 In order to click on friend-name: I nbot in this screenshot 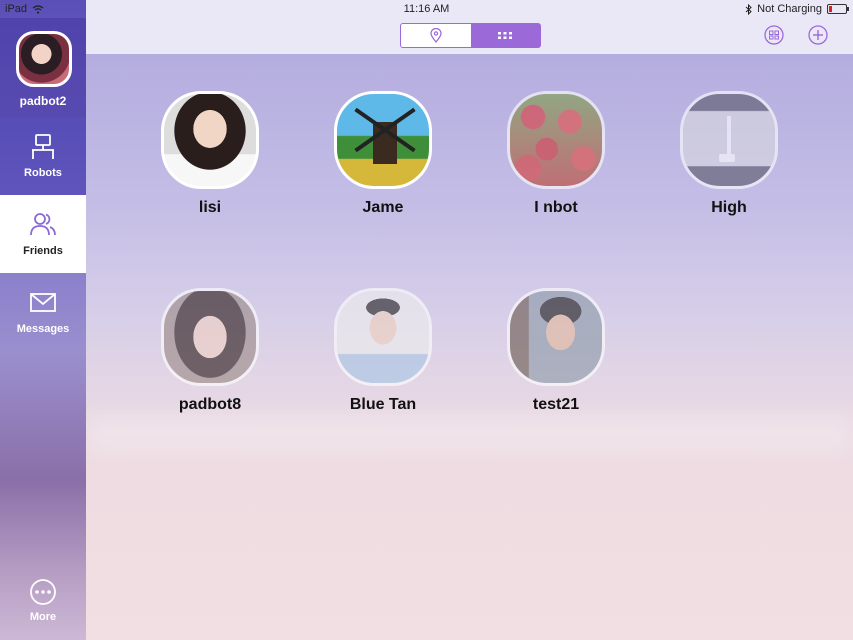, I will do `click(556, 207)`.